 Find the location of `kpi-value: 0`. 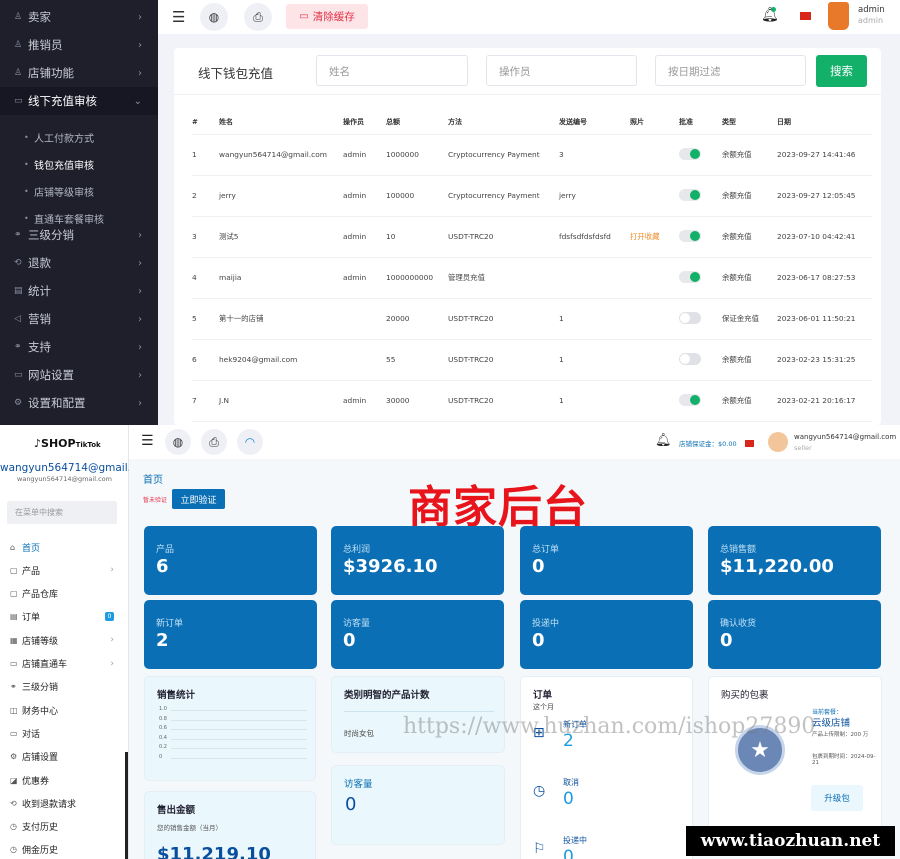

kpi-value: 0 is located at coordinates (349, 640).